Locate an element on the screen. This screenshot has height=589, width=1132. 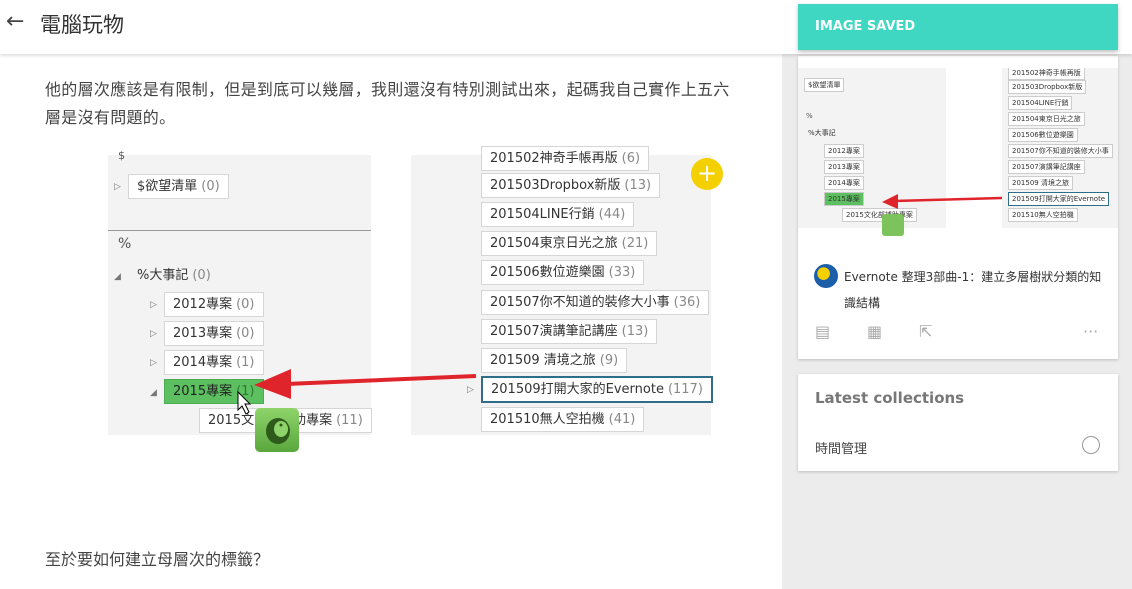
open-external-icon: ⇱ is located at coordinates (925, 331).